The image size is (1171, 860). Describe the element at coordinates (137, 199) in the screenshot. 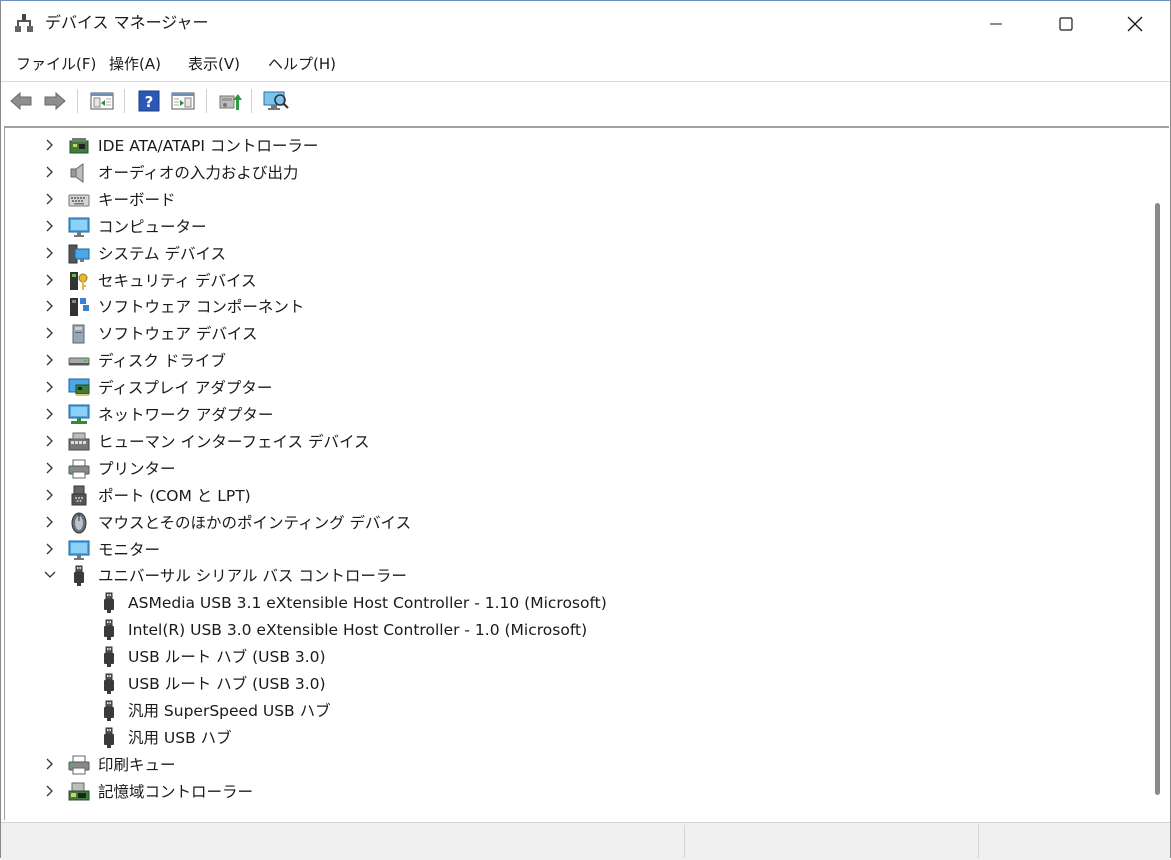

I see `tree-item-label: キーボード` at that location.